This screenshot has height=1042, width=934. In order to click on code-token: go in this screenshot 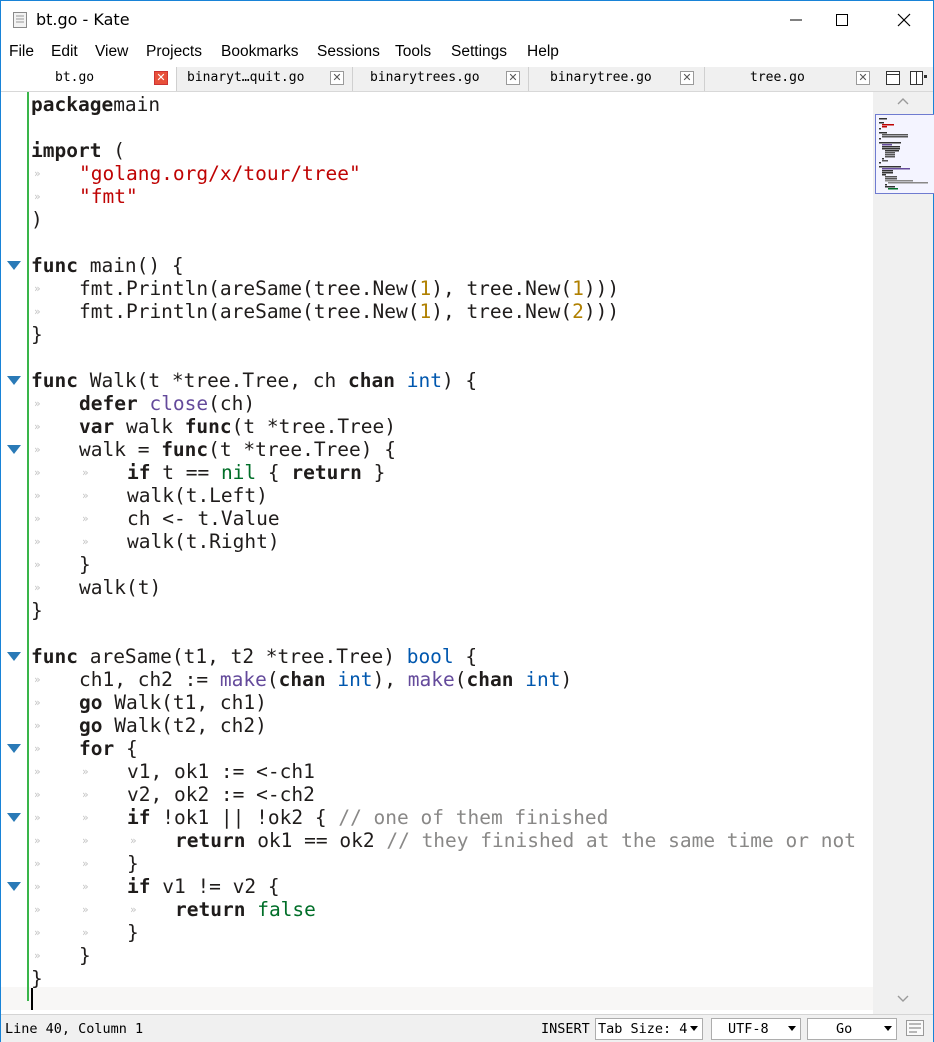, I will do `click(91, 725)`.